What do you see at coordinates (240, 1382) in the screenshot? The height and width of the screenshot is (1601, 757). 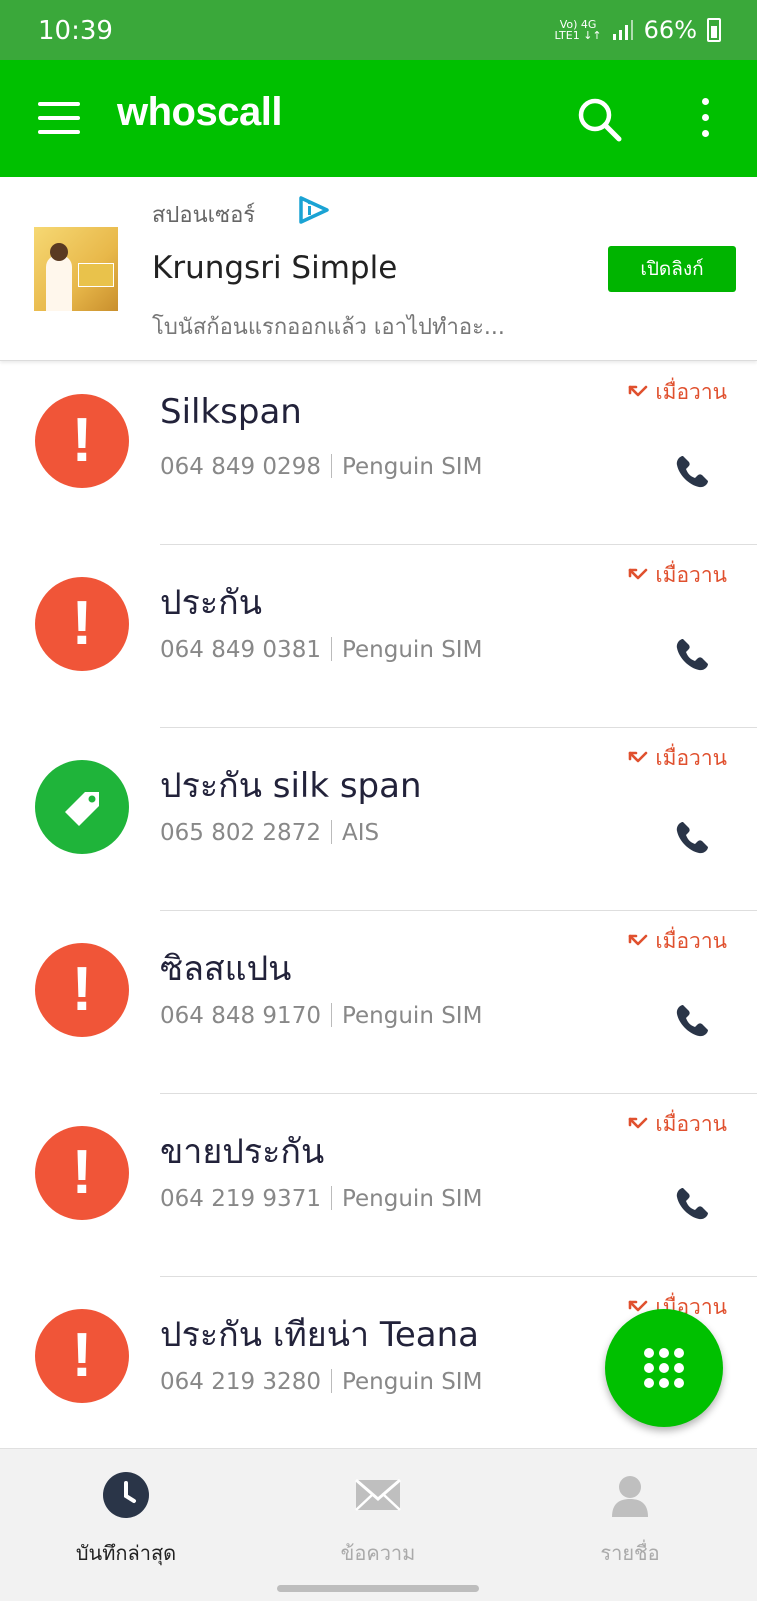 I see `caller-number: 064 219 3280` at bounding box center [240, 1382].